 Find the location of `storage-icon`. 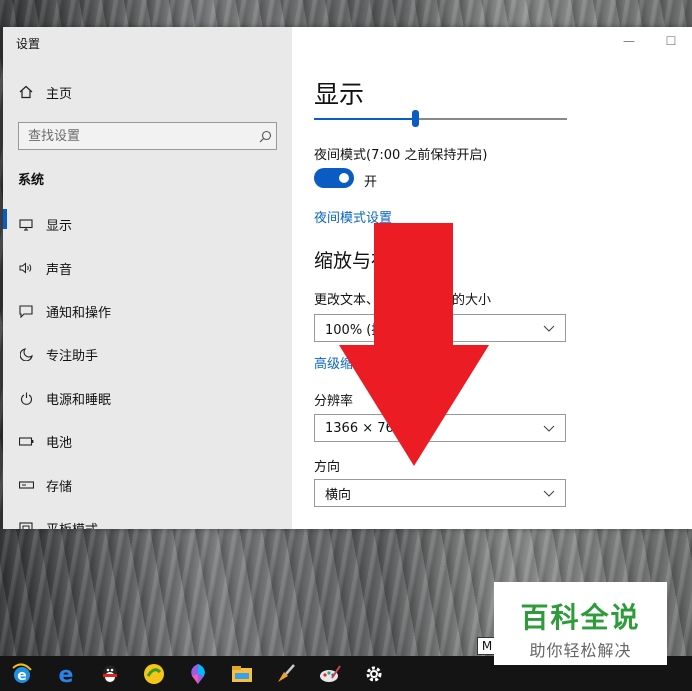

storage-icon is located at coordinates (26, 485).